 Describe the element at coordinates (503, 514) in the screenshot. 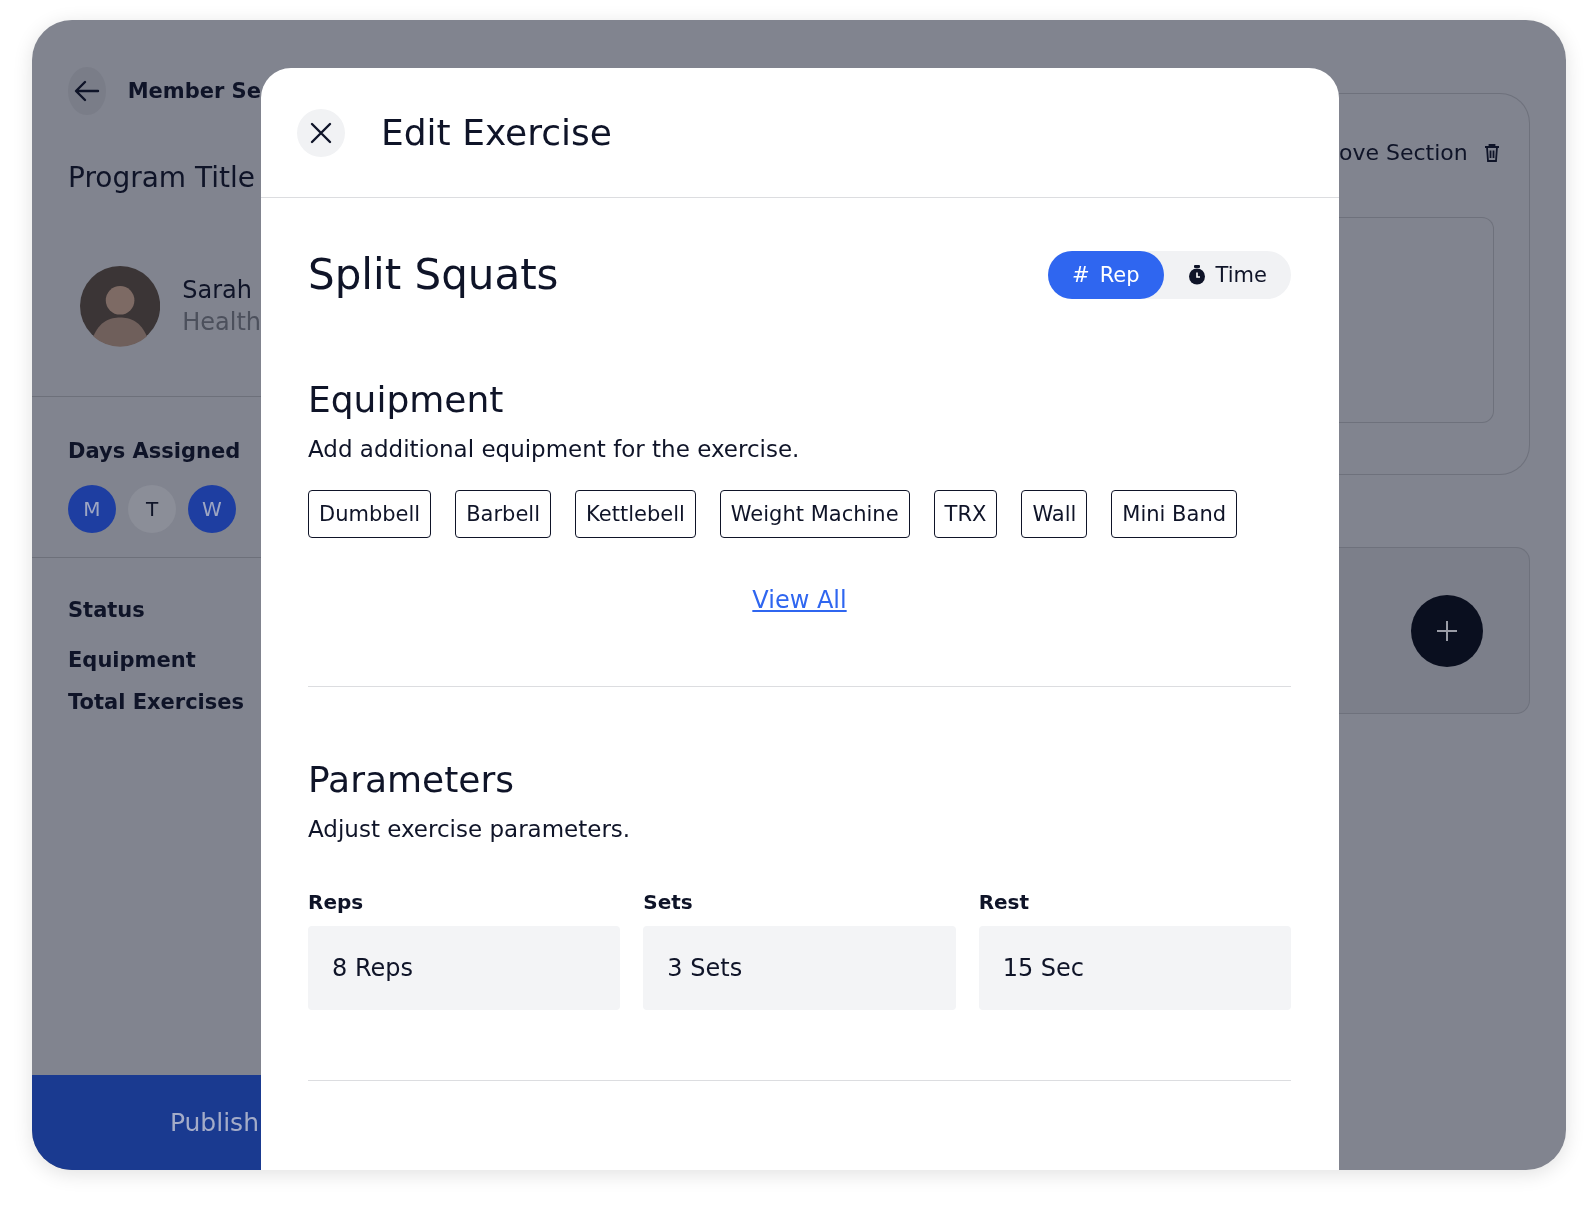

I see `equipment-chip: Barbell` at that location.